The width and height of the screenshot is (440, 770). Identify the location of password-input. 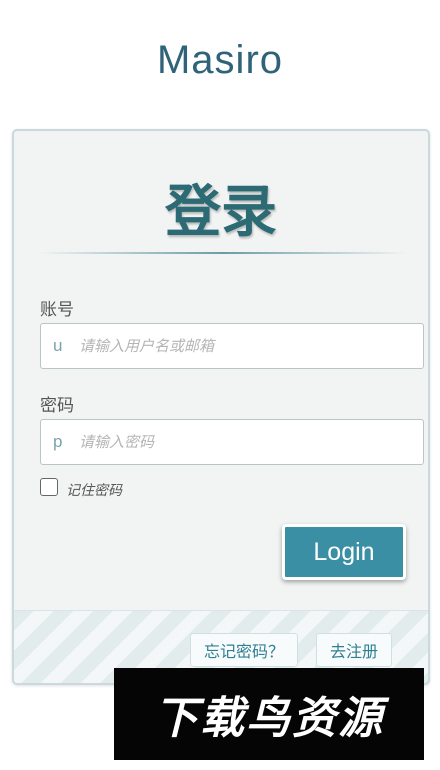
(244, 442).